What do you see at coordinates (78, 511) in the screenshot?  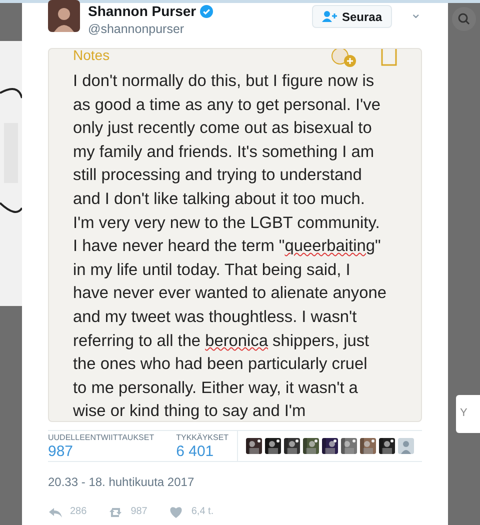 I see `action-count: 286` at bounding box center [78, 511].